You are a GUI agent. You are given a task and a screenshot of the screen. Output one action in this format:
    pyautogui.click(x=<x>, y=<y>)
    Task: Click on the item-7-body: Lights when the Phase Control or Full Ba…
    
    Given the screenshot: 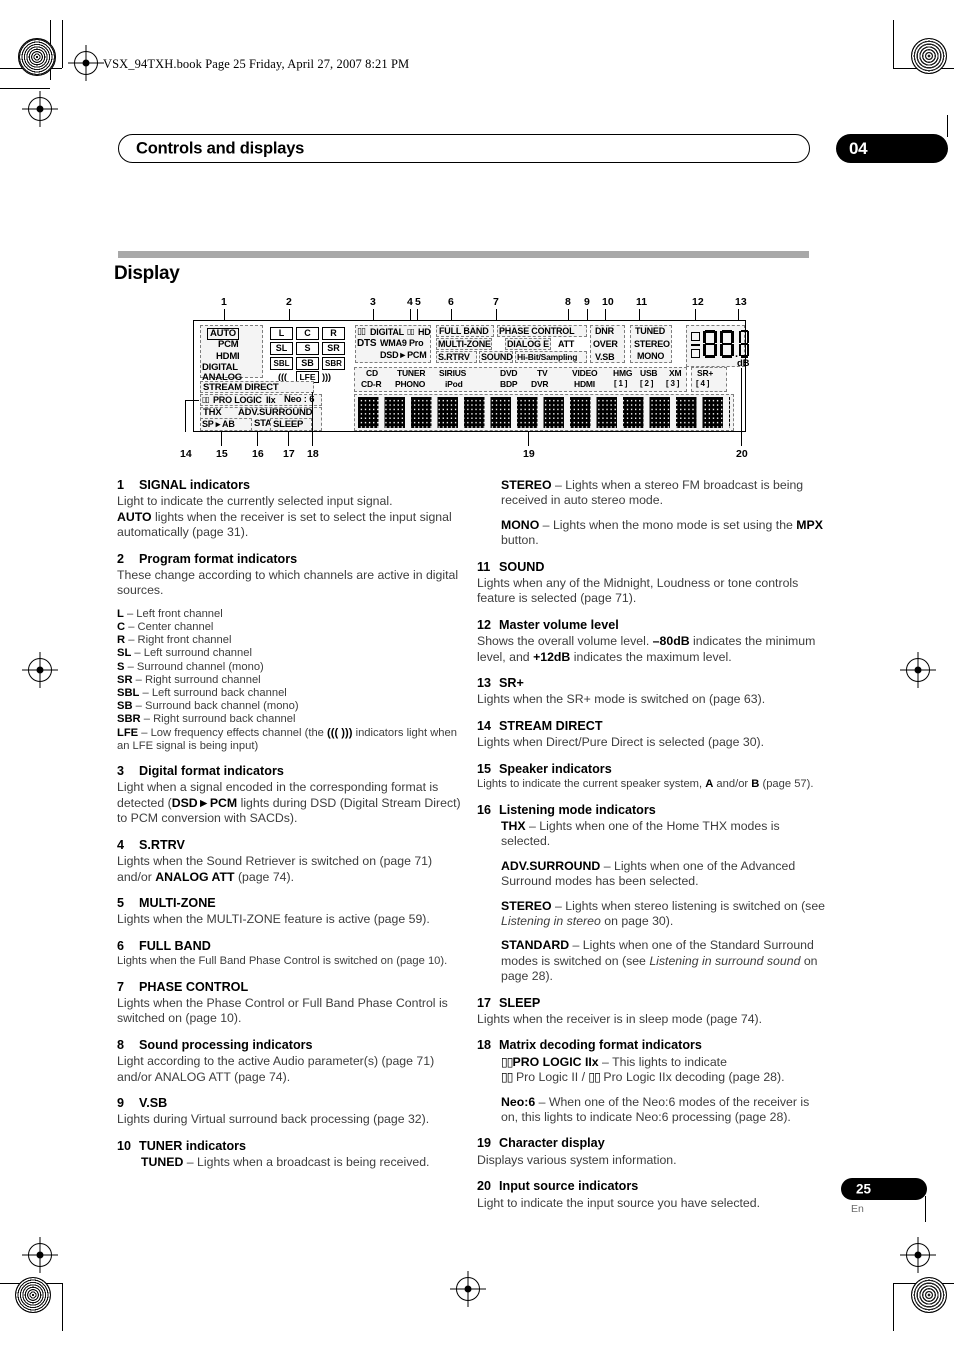 What is the action you would take?
    pyautogui.click(x=282, y=1010)
    